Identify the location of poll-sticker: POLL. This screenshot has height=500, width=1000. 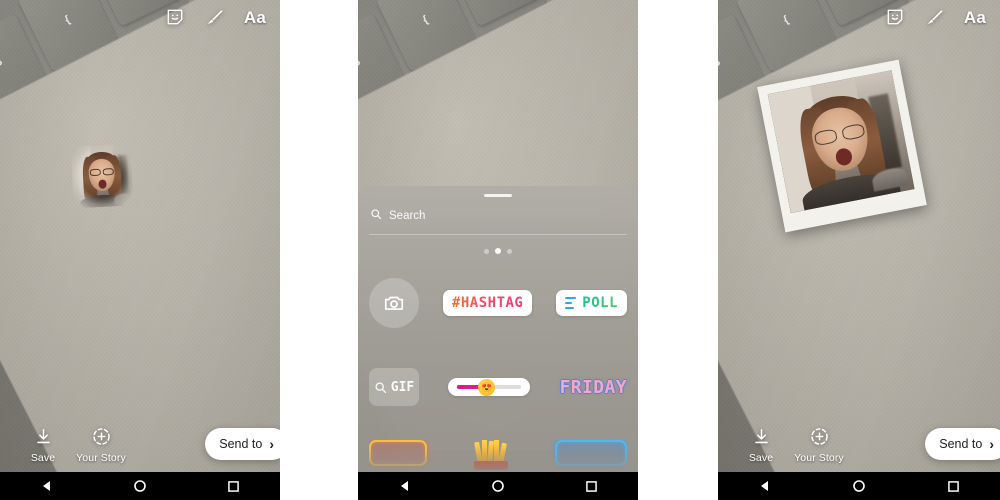
(591, 303).